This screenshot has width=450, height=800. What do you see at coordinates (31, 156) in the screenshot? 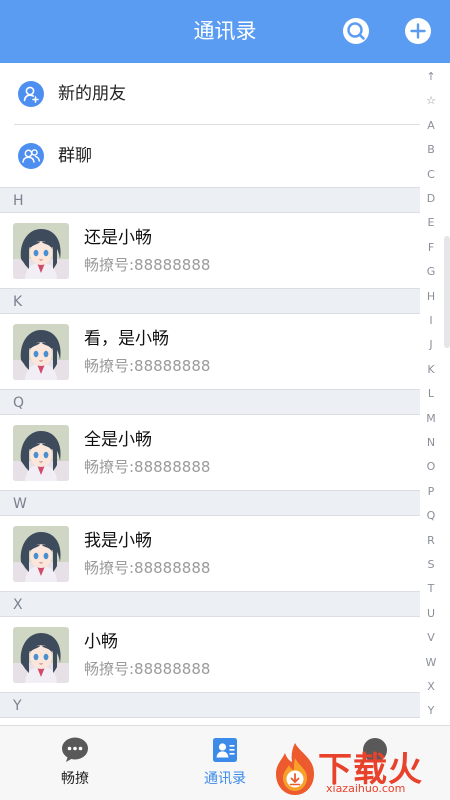
I see `group-chat-icon` at bounding box center [31, 156].